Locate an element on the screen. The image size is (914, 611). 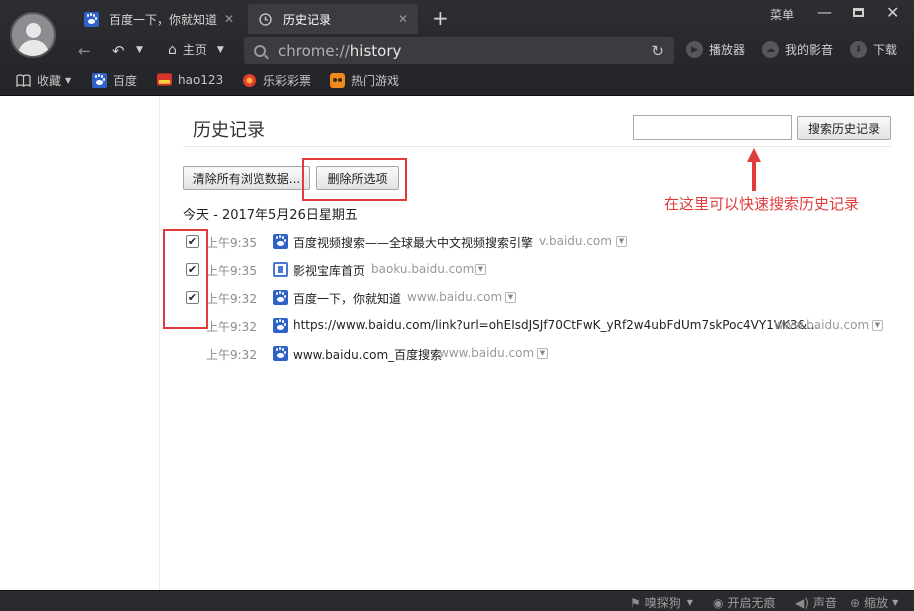
baoku-icon is located at coordinates (280, 269).